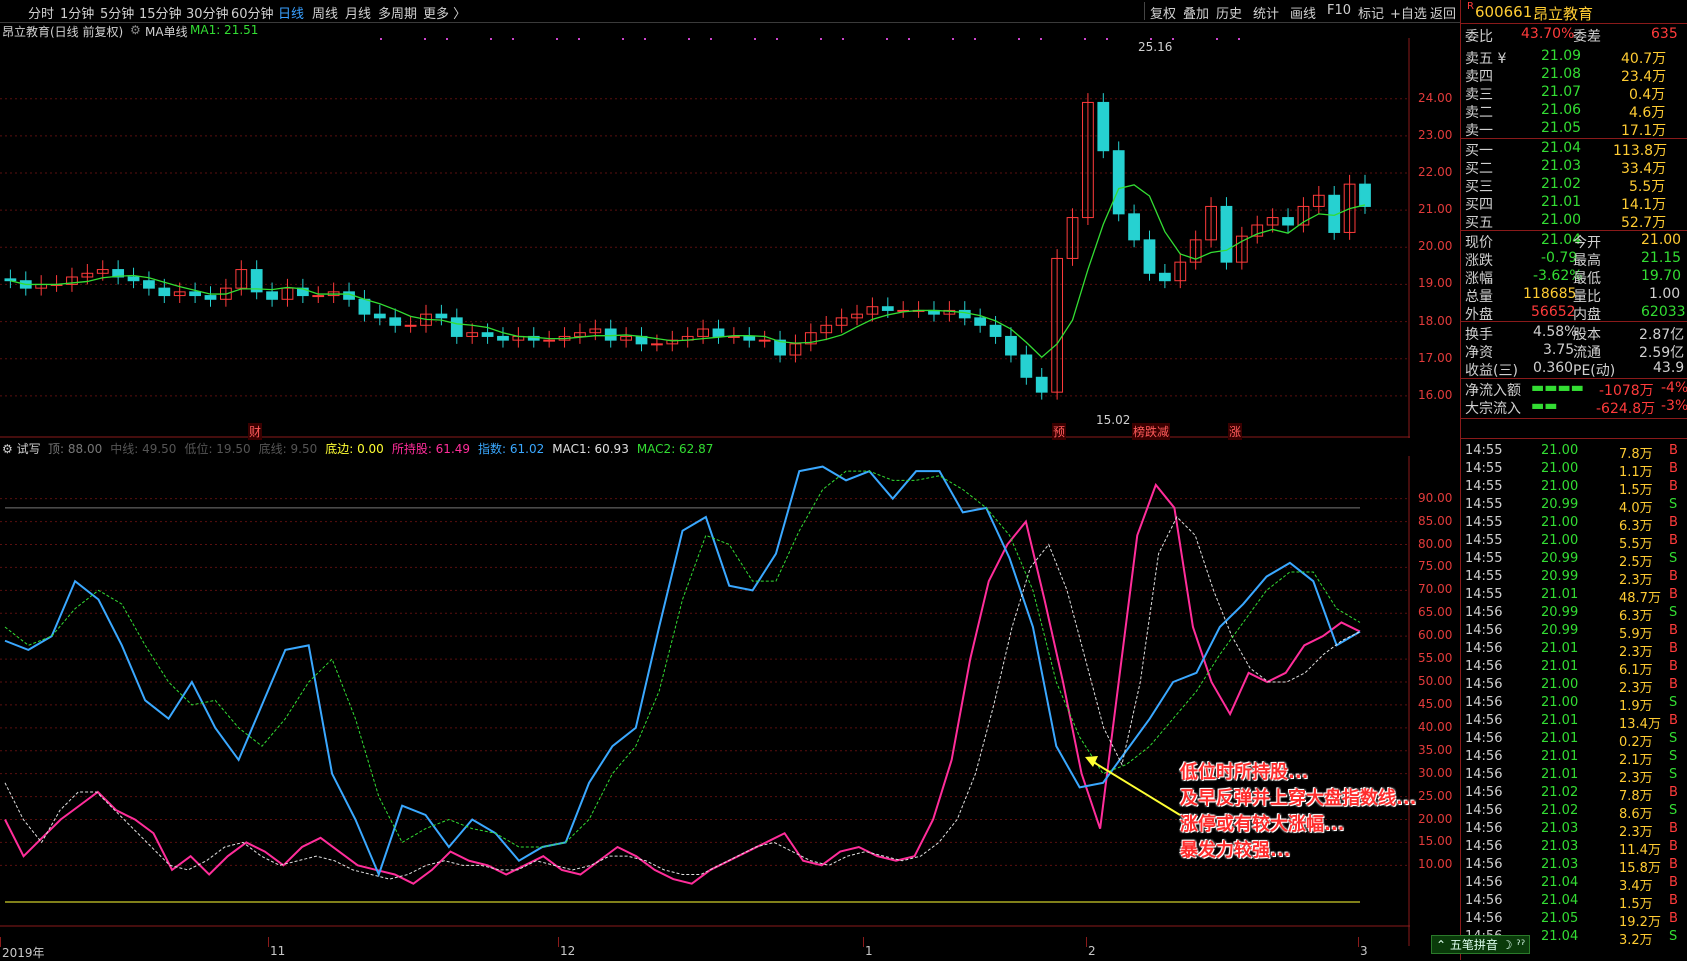 This screenshot has width=1687, height=961. What do you see at coordinates (117, 12) in the screenshot?
I see `tab-5min: 5分钟` at bounding box center [117, 12].